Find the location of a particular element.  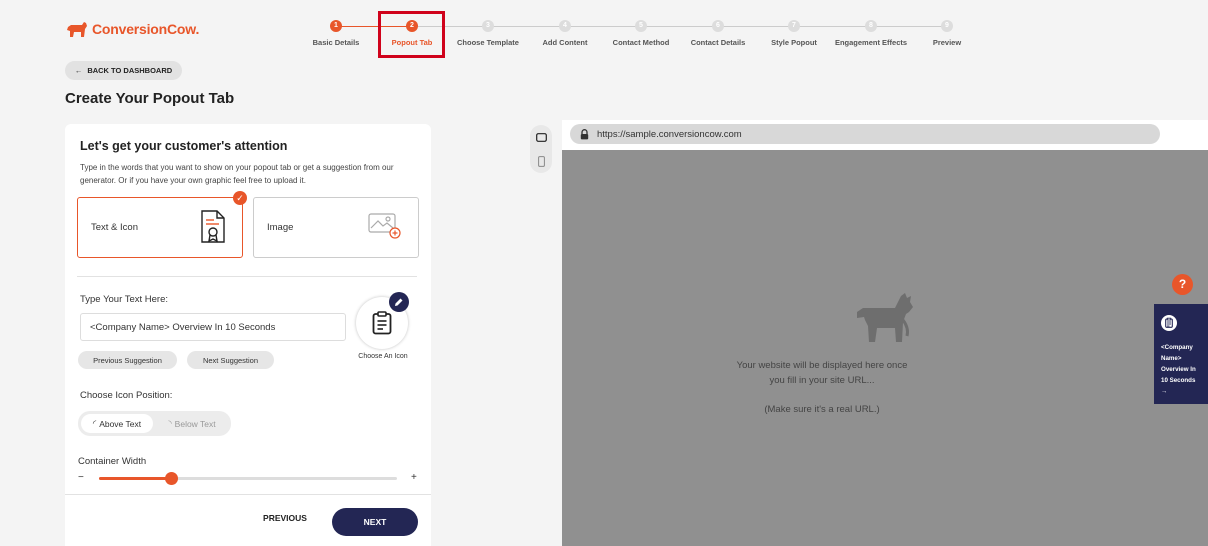

popout-tab-text: <Company Name> Overview In 10 Seconds → is located at coordinates (1181, 369).